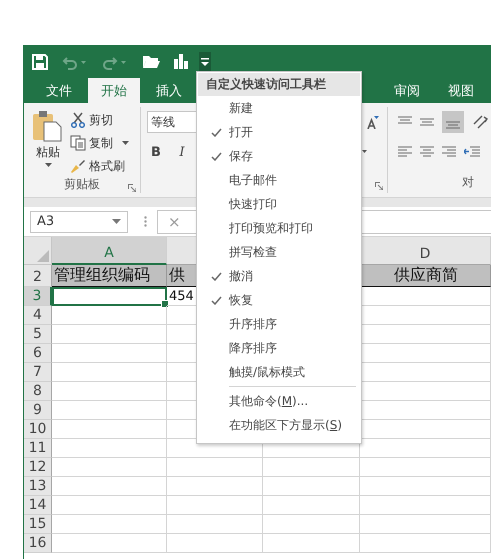 The height and width of the screenshot is (559, 491). I want to click on menu-item: 保存, so click(279, 156).